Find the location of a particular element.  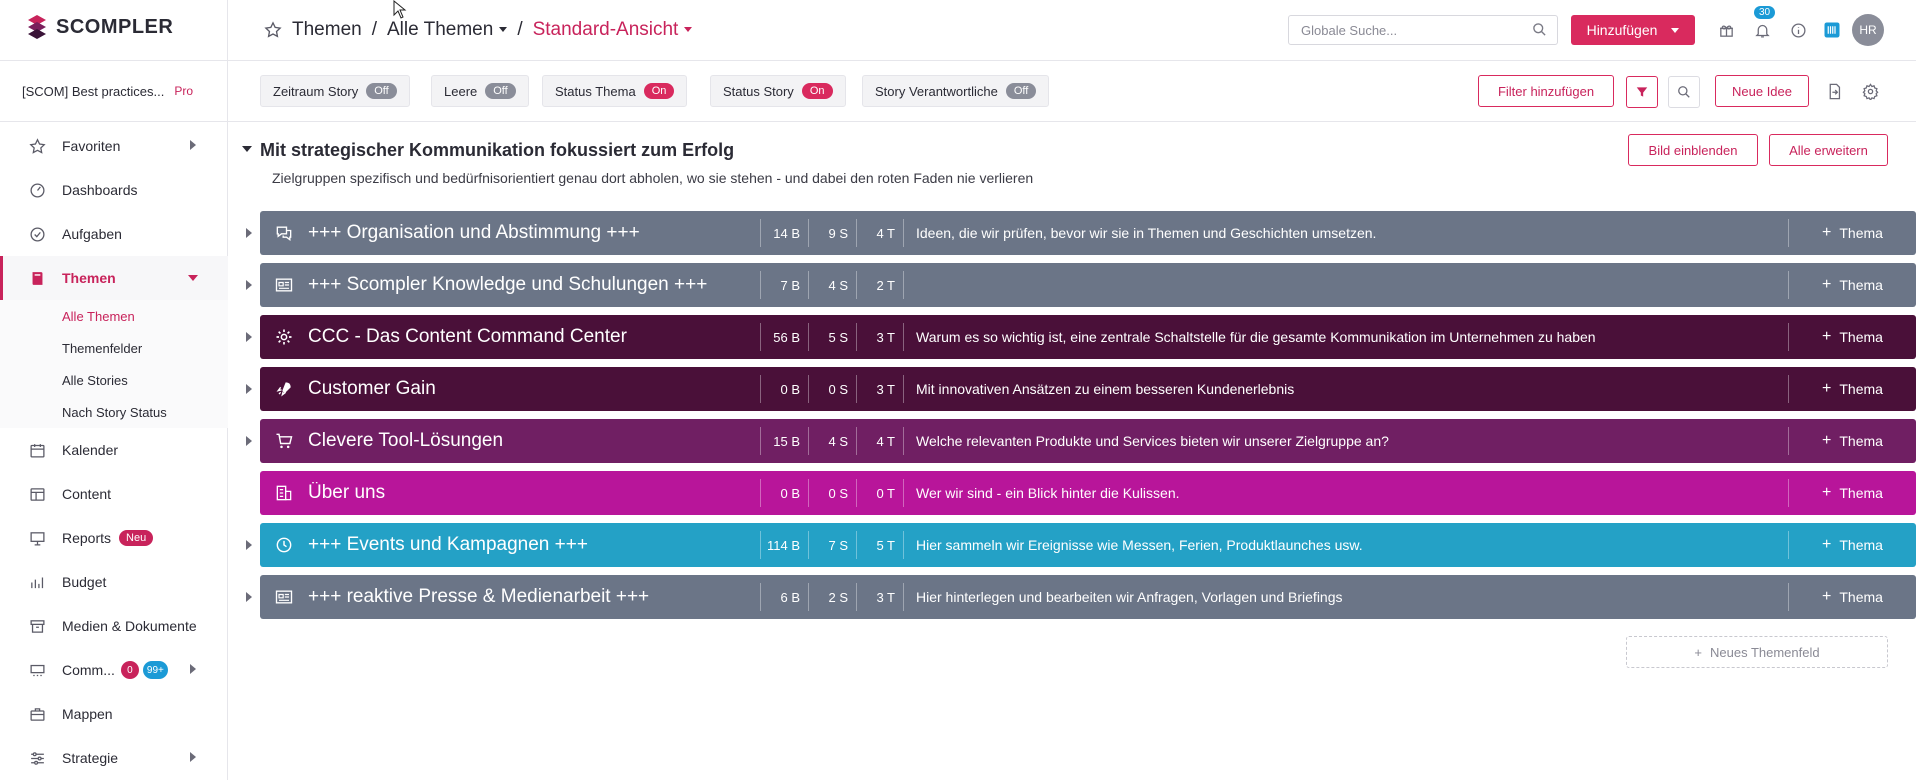

new-theme-field-label: Neues Themenfeld is located at coordinates (1764, 652).